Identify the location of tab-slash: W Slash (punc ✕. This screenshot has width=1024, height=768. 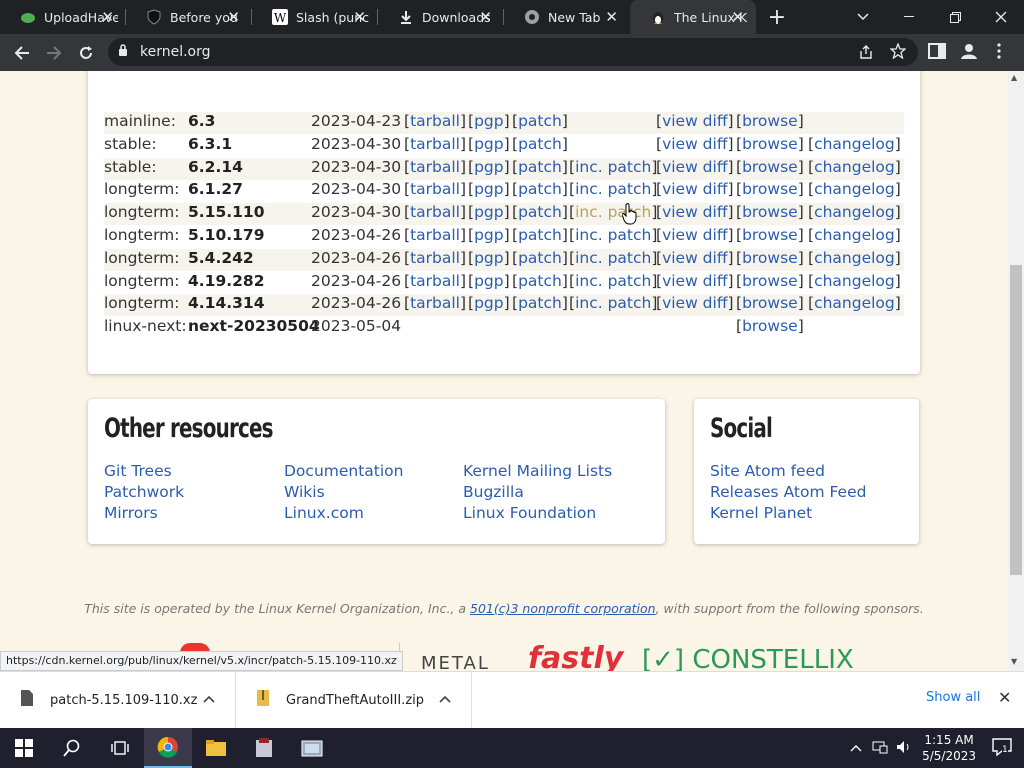
(315, 17).